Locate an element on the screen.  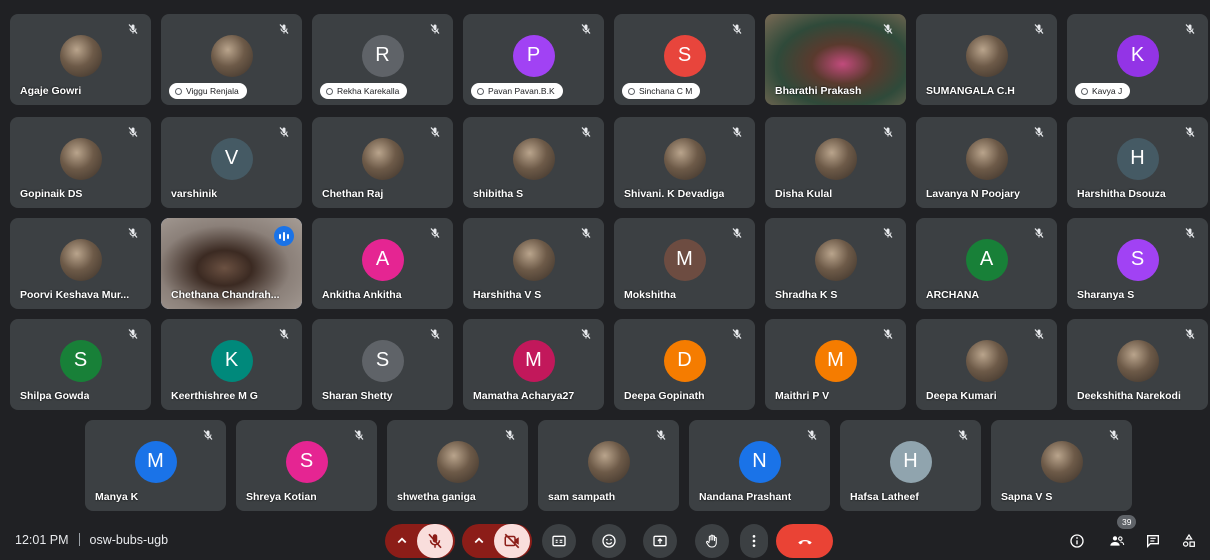
participant-tile: S Shreya Kotian is located at coordinates (306, 465).